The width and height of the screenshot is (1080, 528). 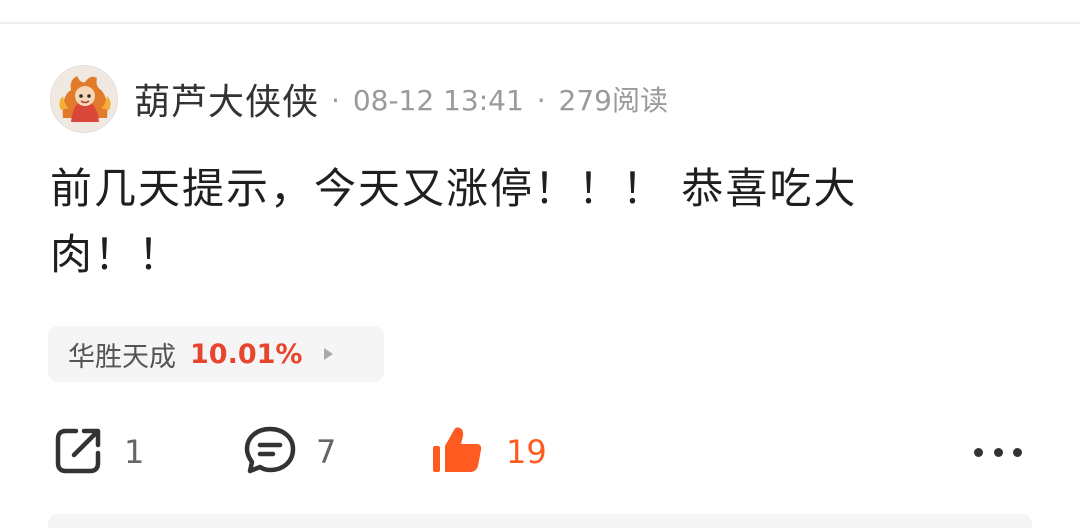 I want to click on share-count: 1, so click(x=134, y=452).